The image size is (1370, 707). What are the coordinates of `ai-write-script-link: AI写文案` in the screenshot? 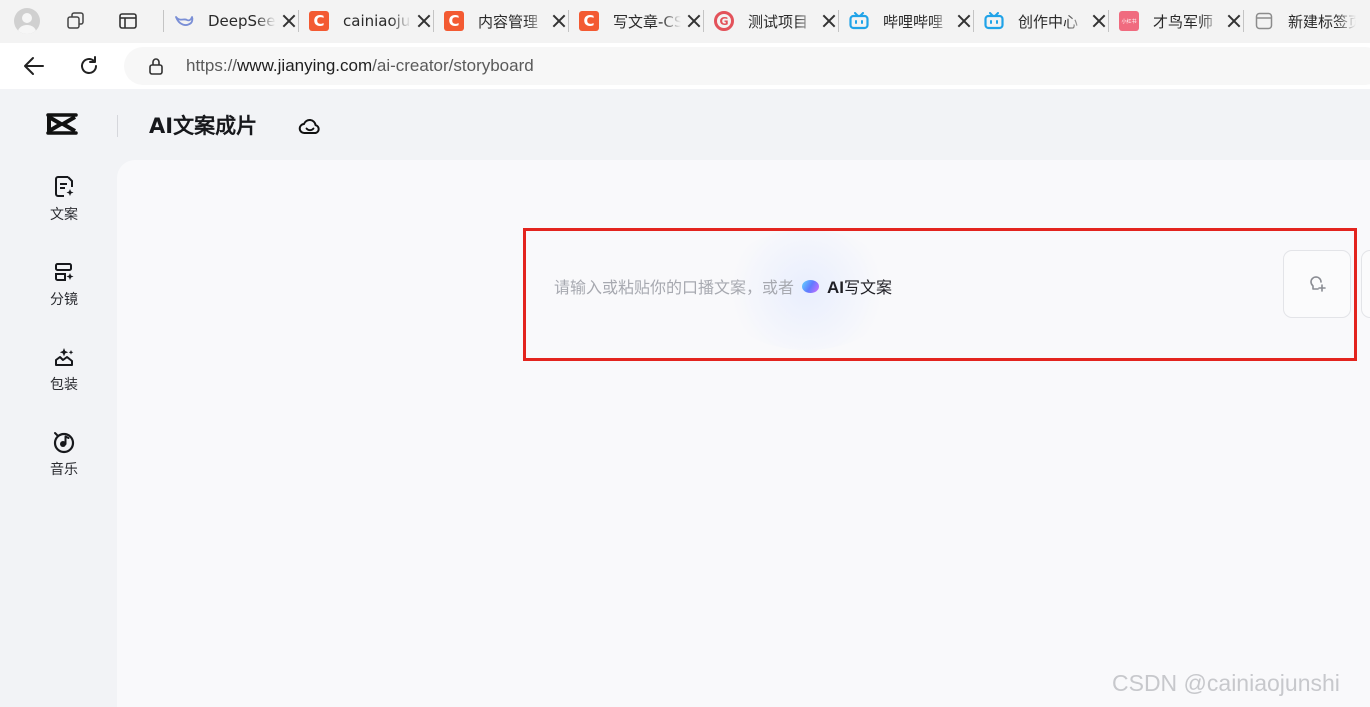 It's located at (859, 286).